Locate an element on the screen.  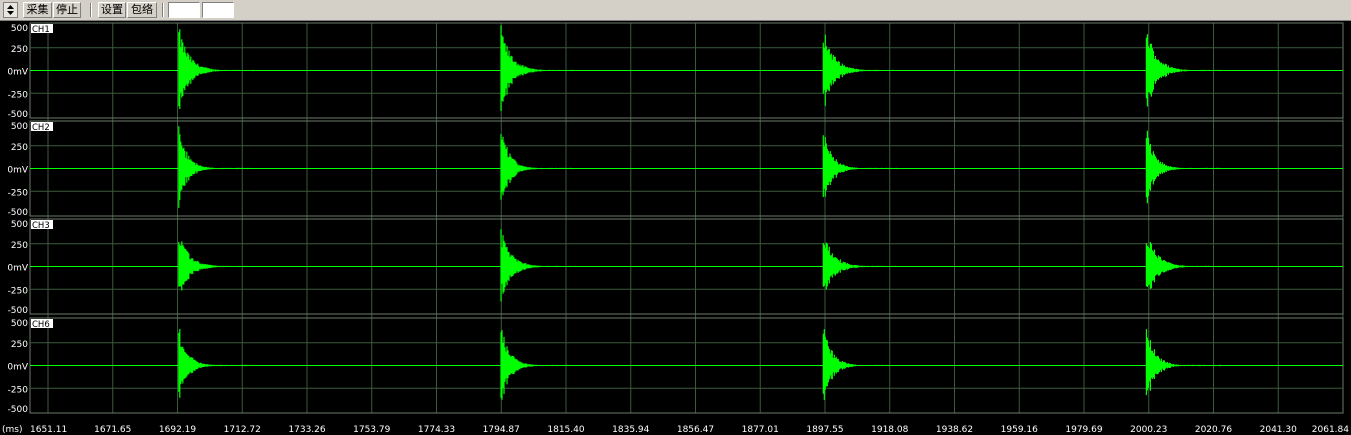
x-tick-label: 1671.65 is located at coordinates (112, 430).